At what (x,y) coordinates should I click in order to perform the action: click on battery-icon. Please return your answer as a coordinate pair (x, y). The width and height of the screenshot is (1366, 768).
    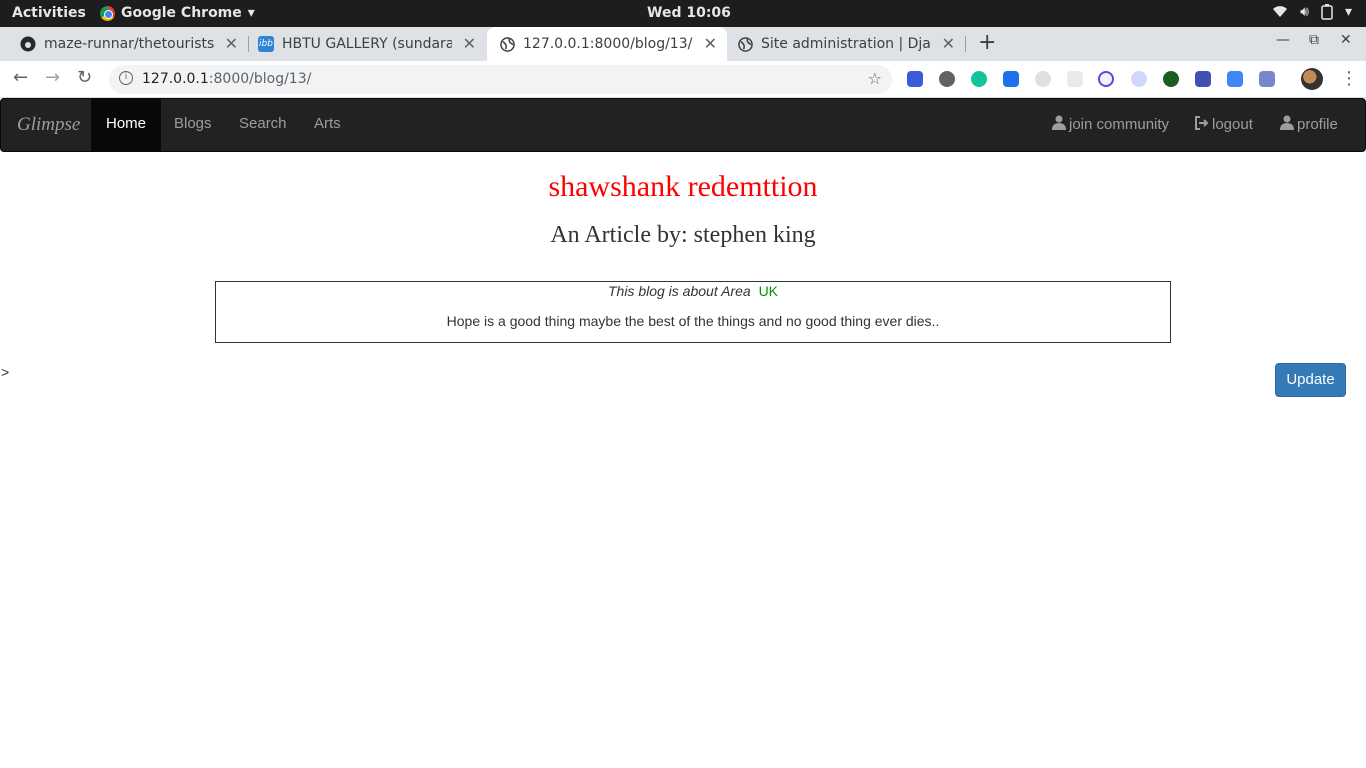
    Looking at the image, I should click on (1327, 14).